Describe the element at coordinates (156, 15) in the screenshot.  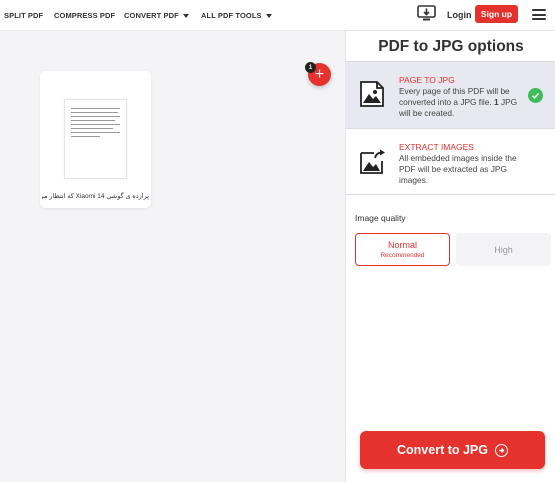
I see `nav-convert-pdf-dropdown: CONVERT PDF` at that location.